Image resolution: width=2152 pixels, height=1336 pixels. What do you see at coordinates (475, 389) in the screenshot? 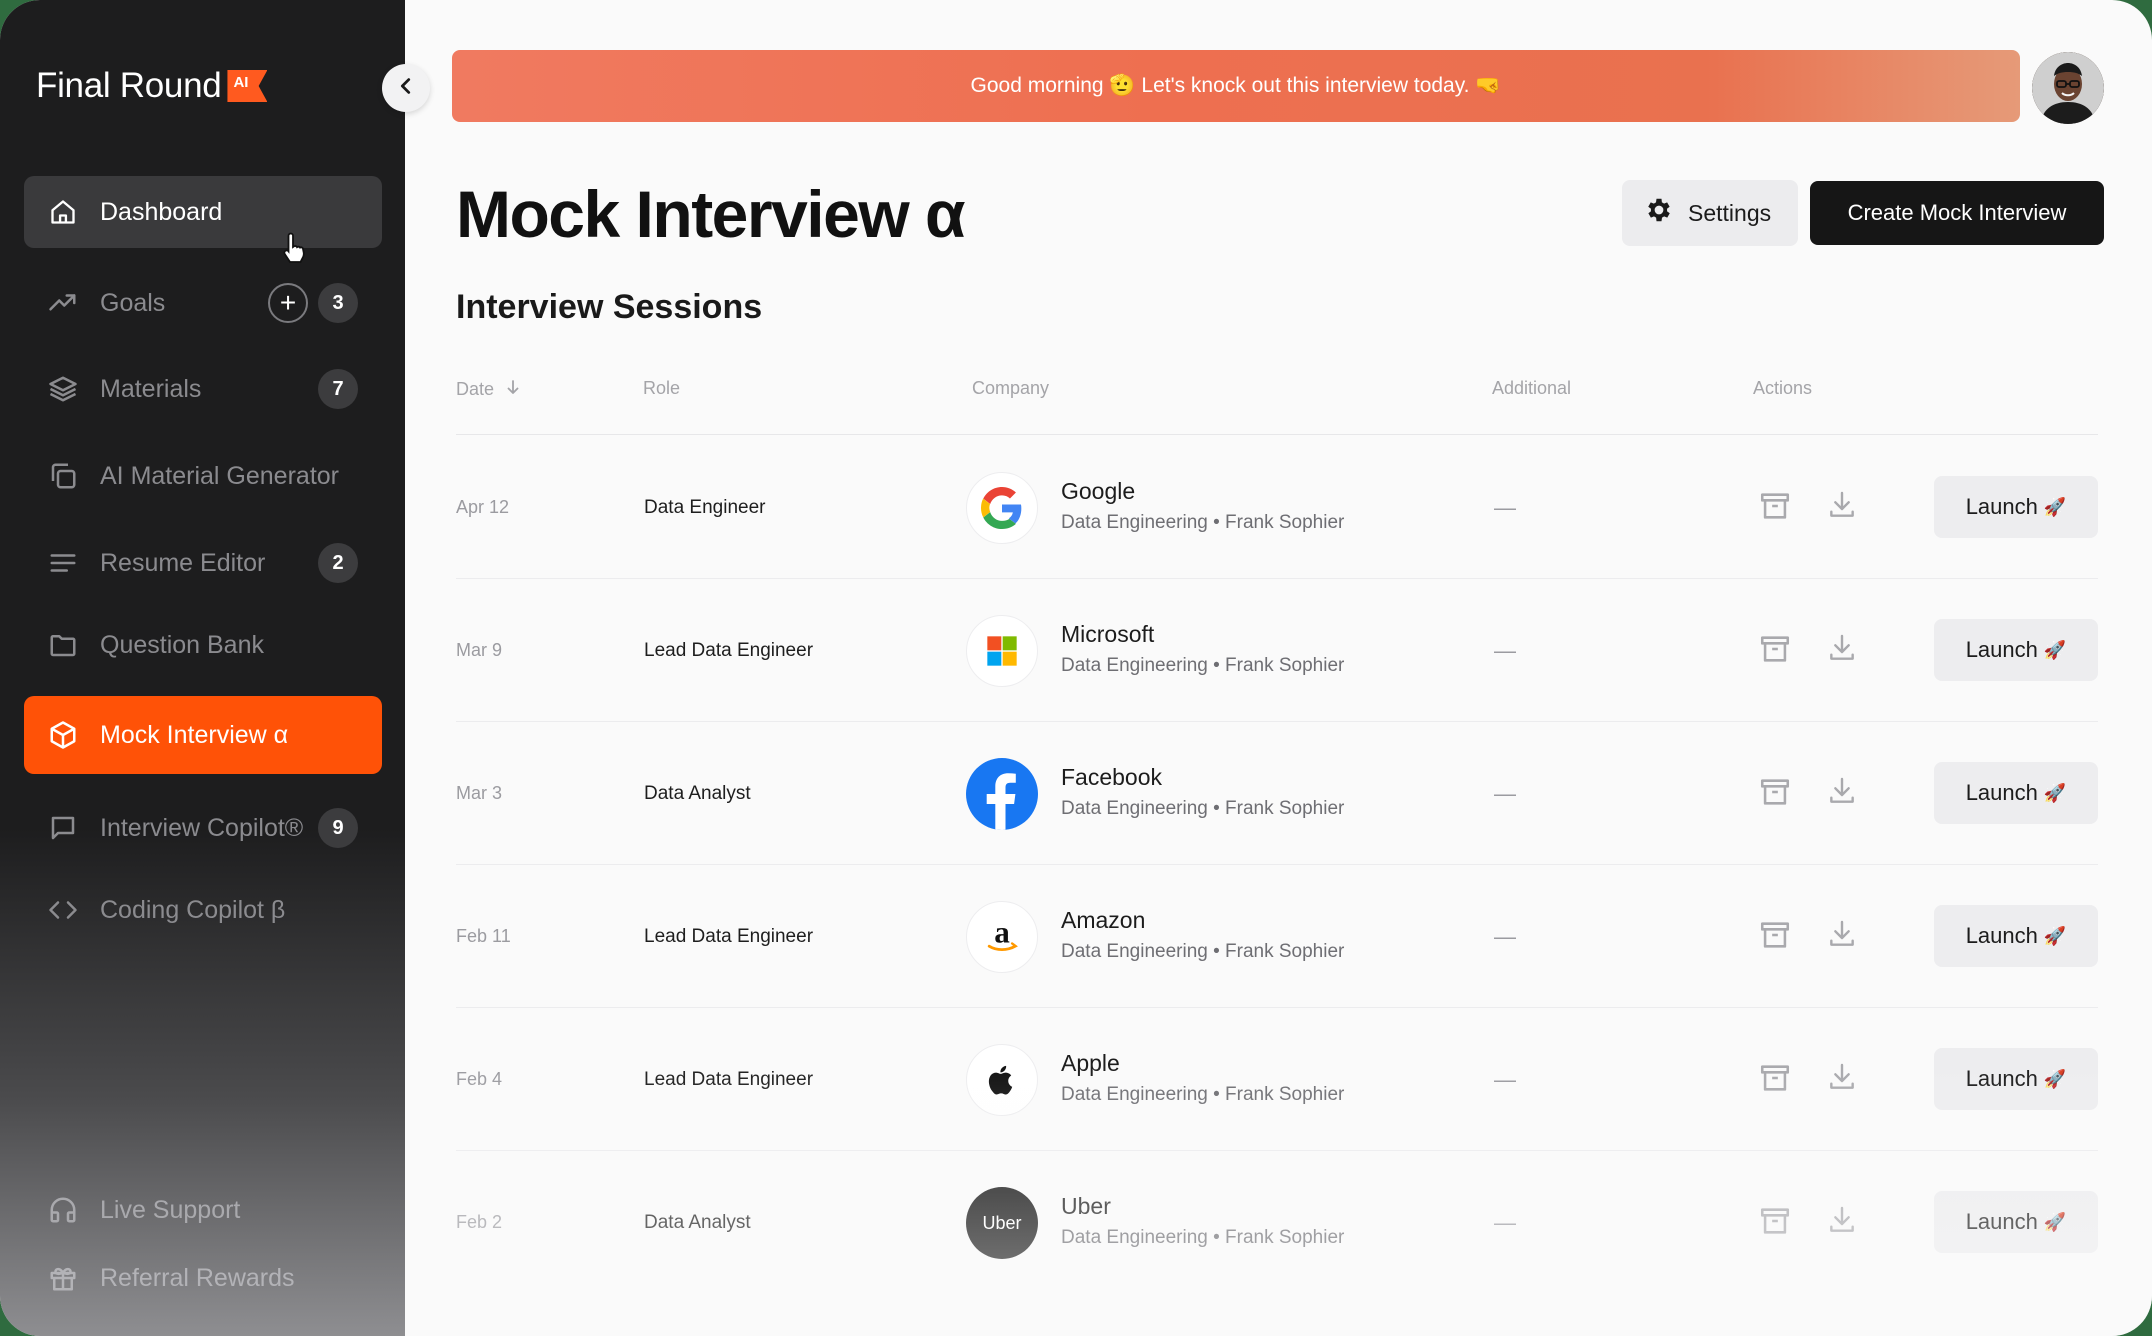
I see `column-header-label: Date` at bounding box center [475, 389].